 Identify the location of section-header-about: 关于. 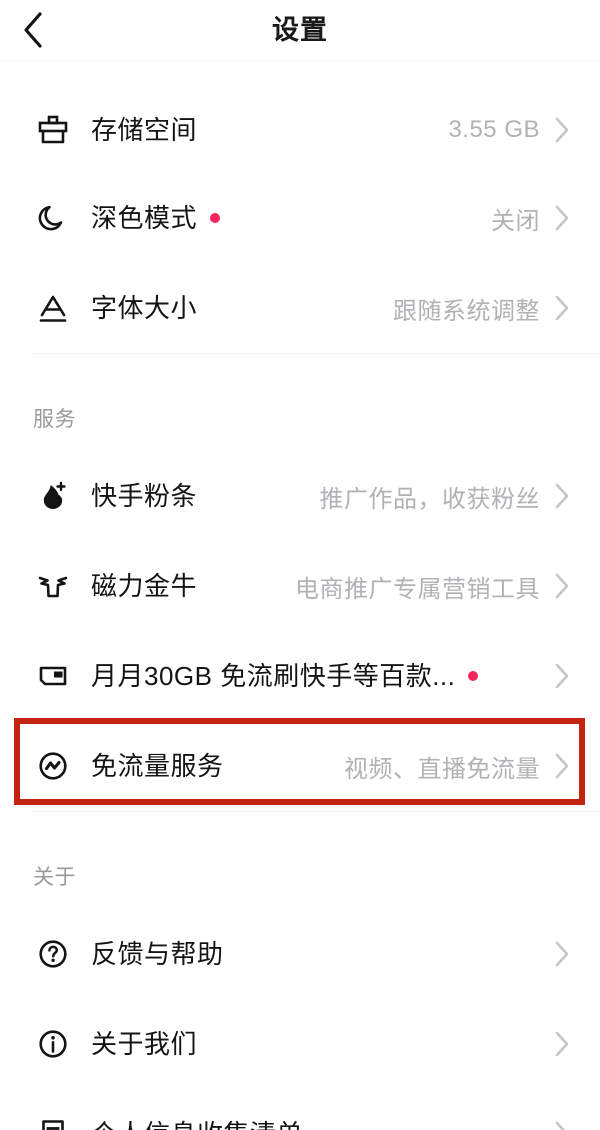
(54, 877).